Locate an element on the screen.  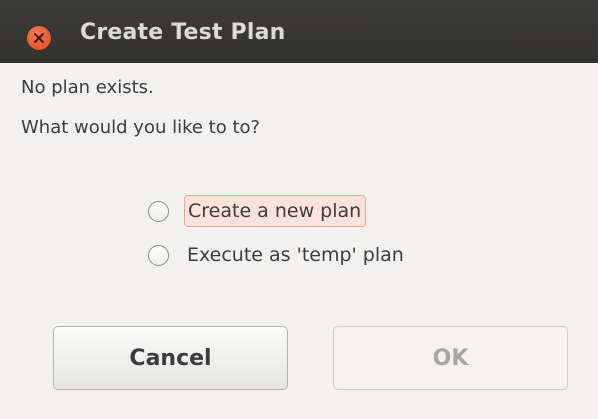
option-execute-temp-plan: Execute as 'temp' plan is located at coordinates (276, 255).